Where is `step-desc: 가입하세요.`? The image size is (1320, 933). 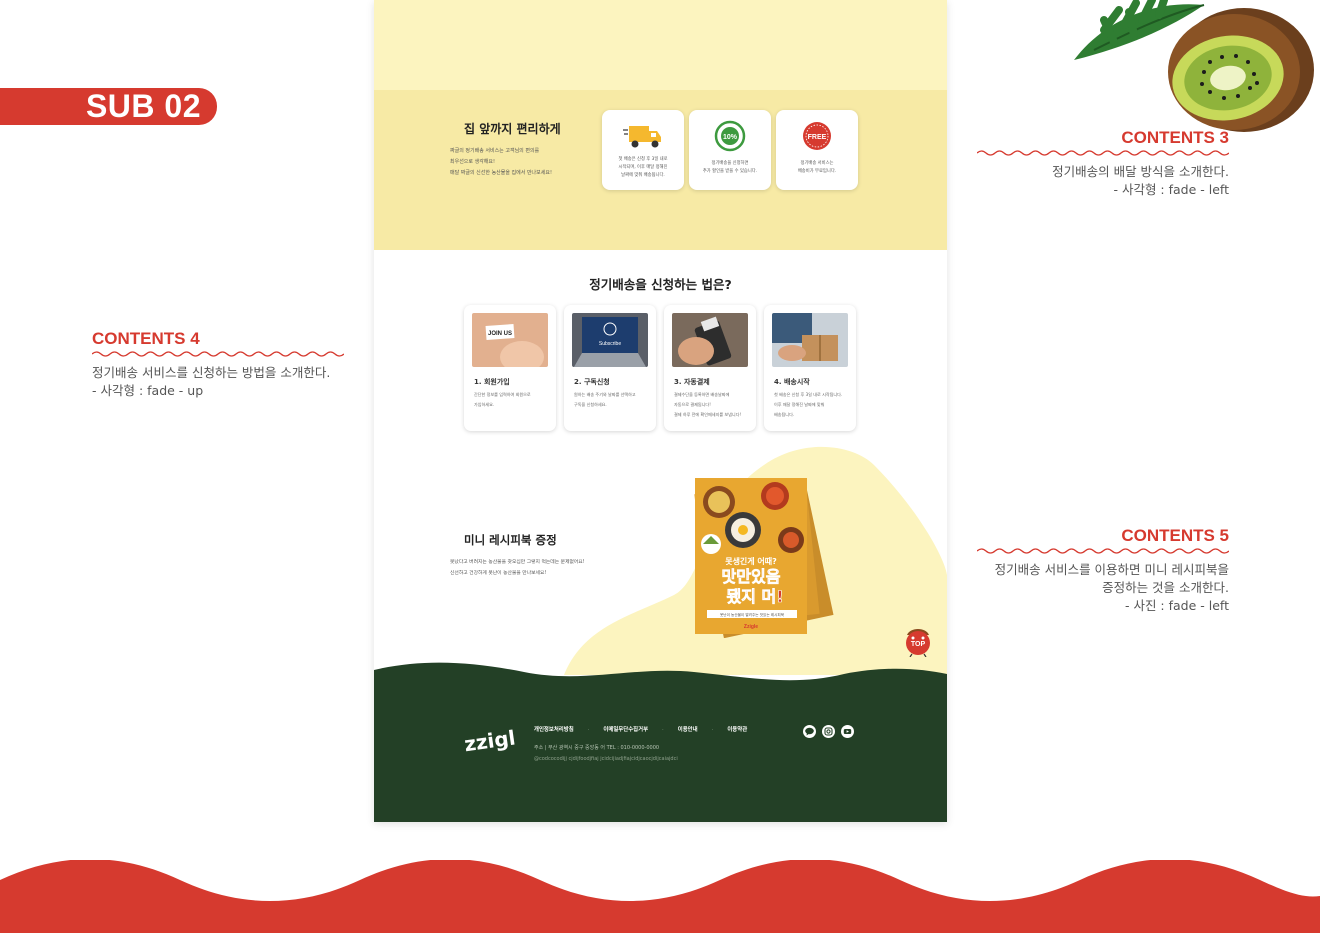
step-desc: 가입하세요. is located at coordinates (484, 404).